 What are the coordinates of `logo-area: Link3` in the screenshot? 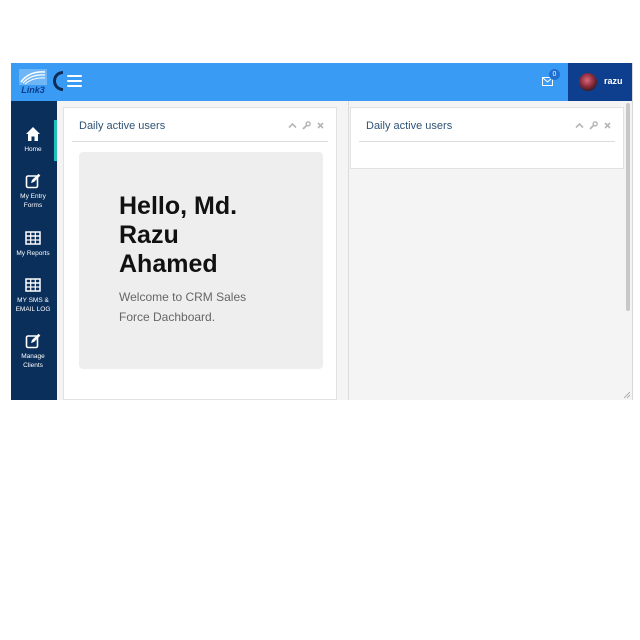 It's located at (34, 82).